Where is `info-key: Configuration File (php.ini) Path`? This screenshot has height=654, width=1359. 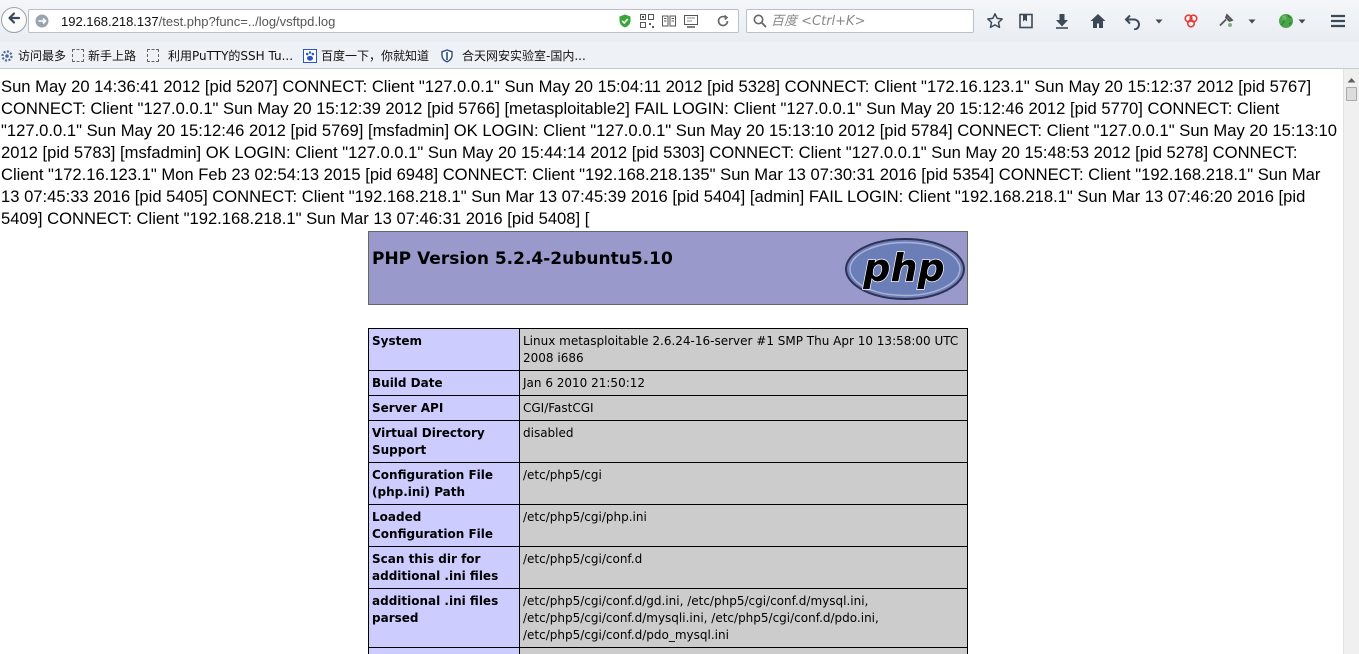 info-key: Configuration File (php.ini) Path is located at coordinates (444, 483).